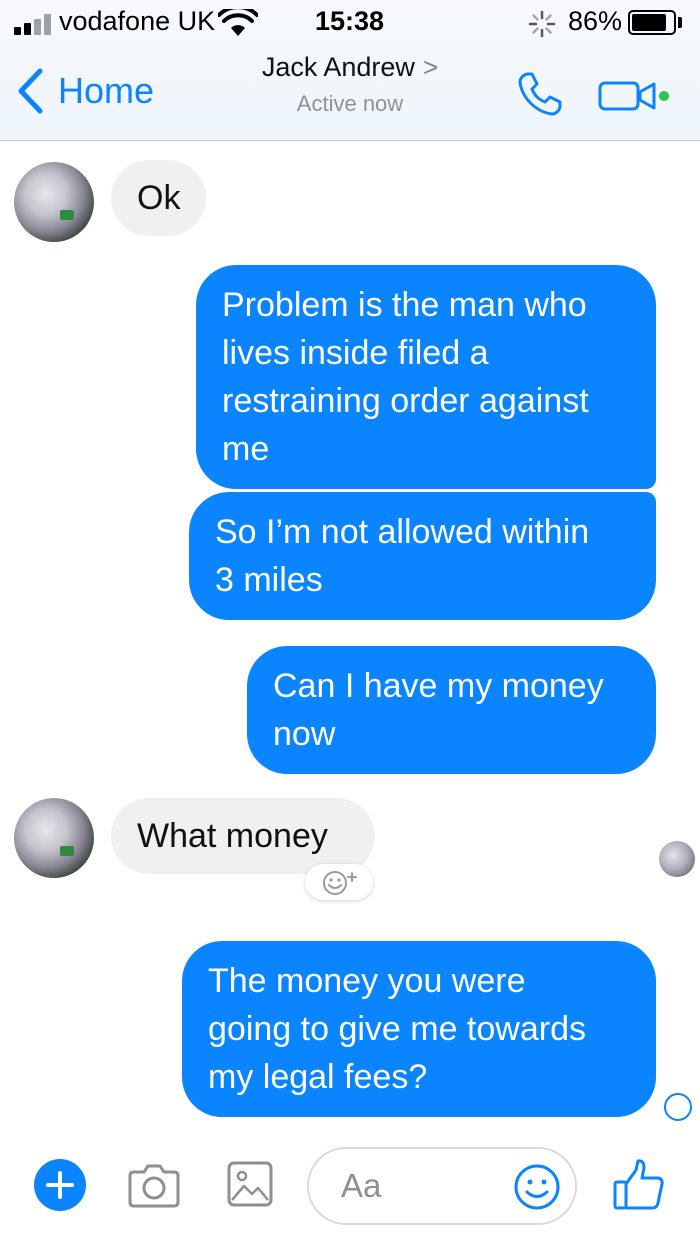  I want to click on battery-icon, so click(652, 22).